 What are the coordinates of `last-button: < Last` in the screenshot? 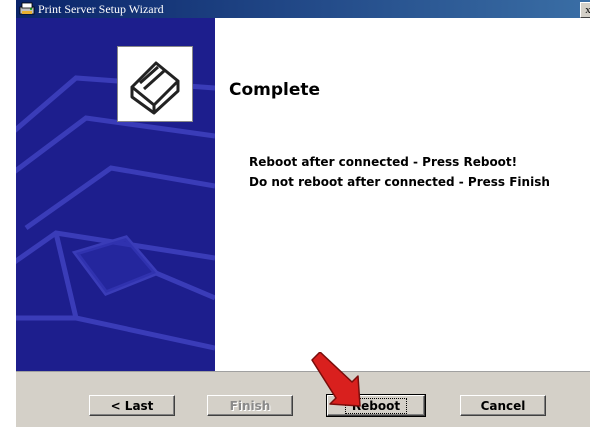 It's located at (132, 405).